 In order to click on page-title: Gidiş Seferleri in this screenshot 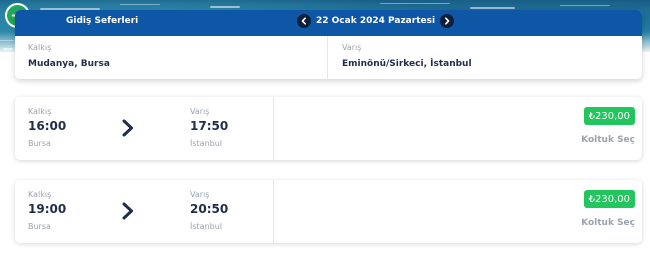, I will do `click(102, 21)`.